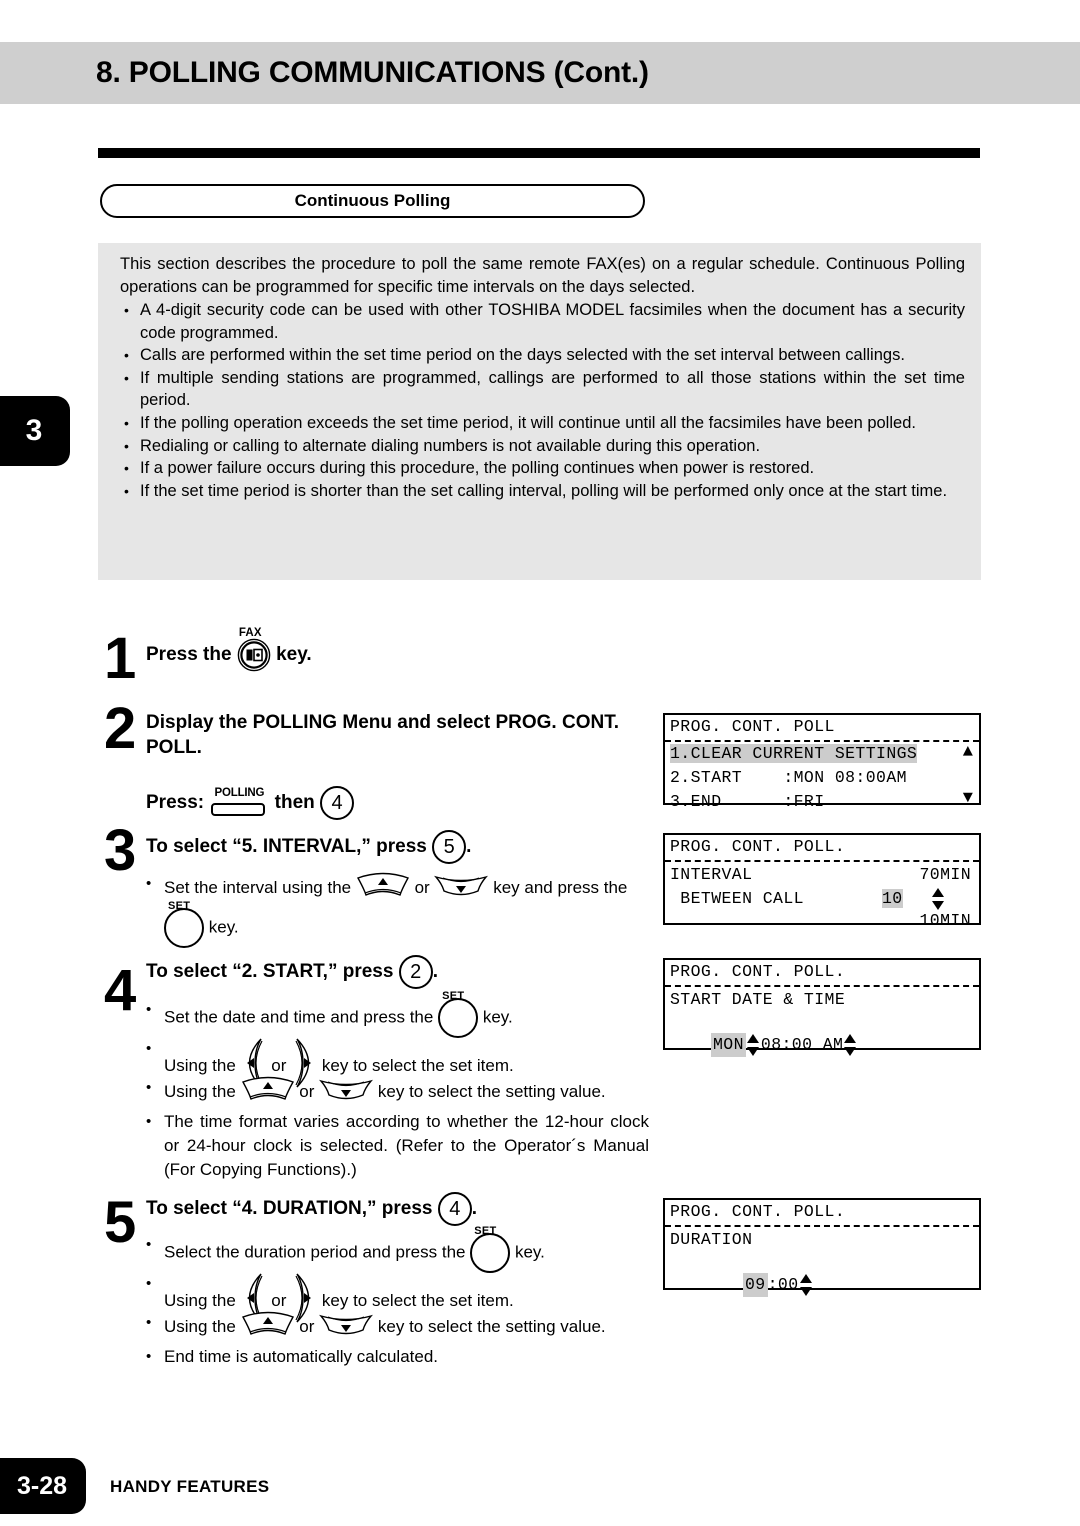 This screenshot has width=1080, height=1526. I want to click on footer-page-tab: 3-28, so click(43, 1486).